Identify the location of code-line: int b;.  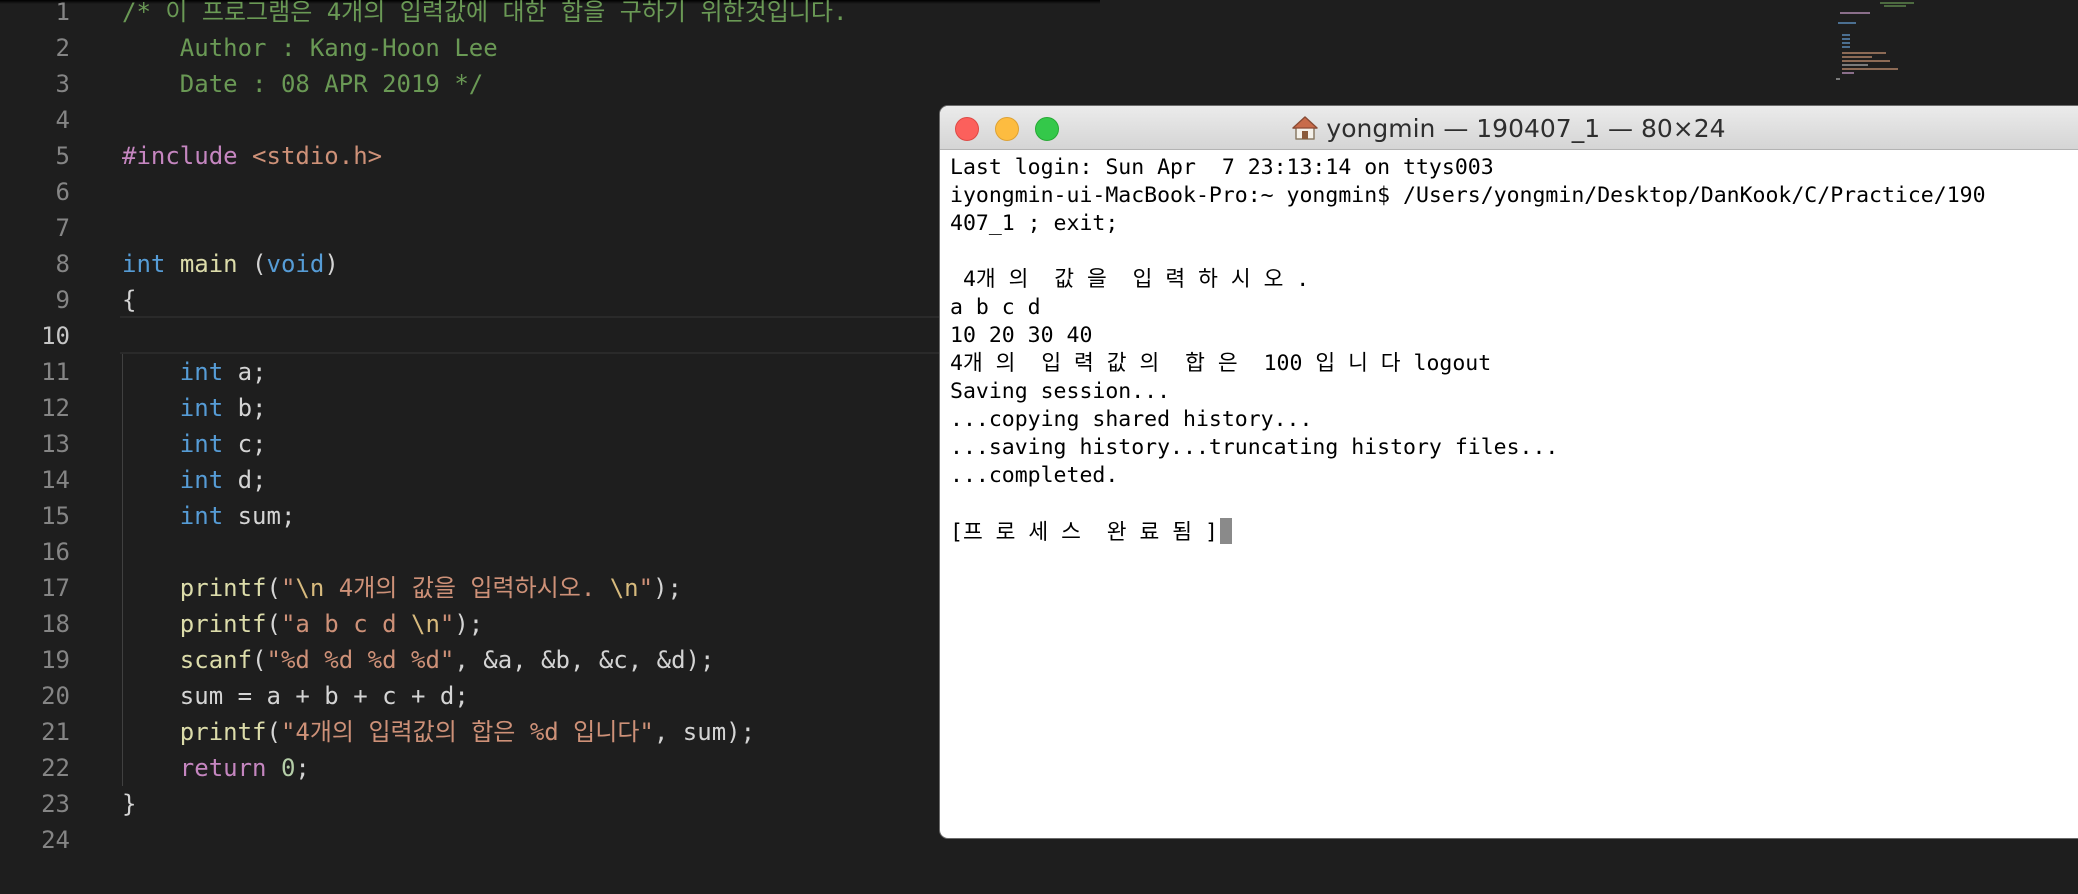
(194, 408).